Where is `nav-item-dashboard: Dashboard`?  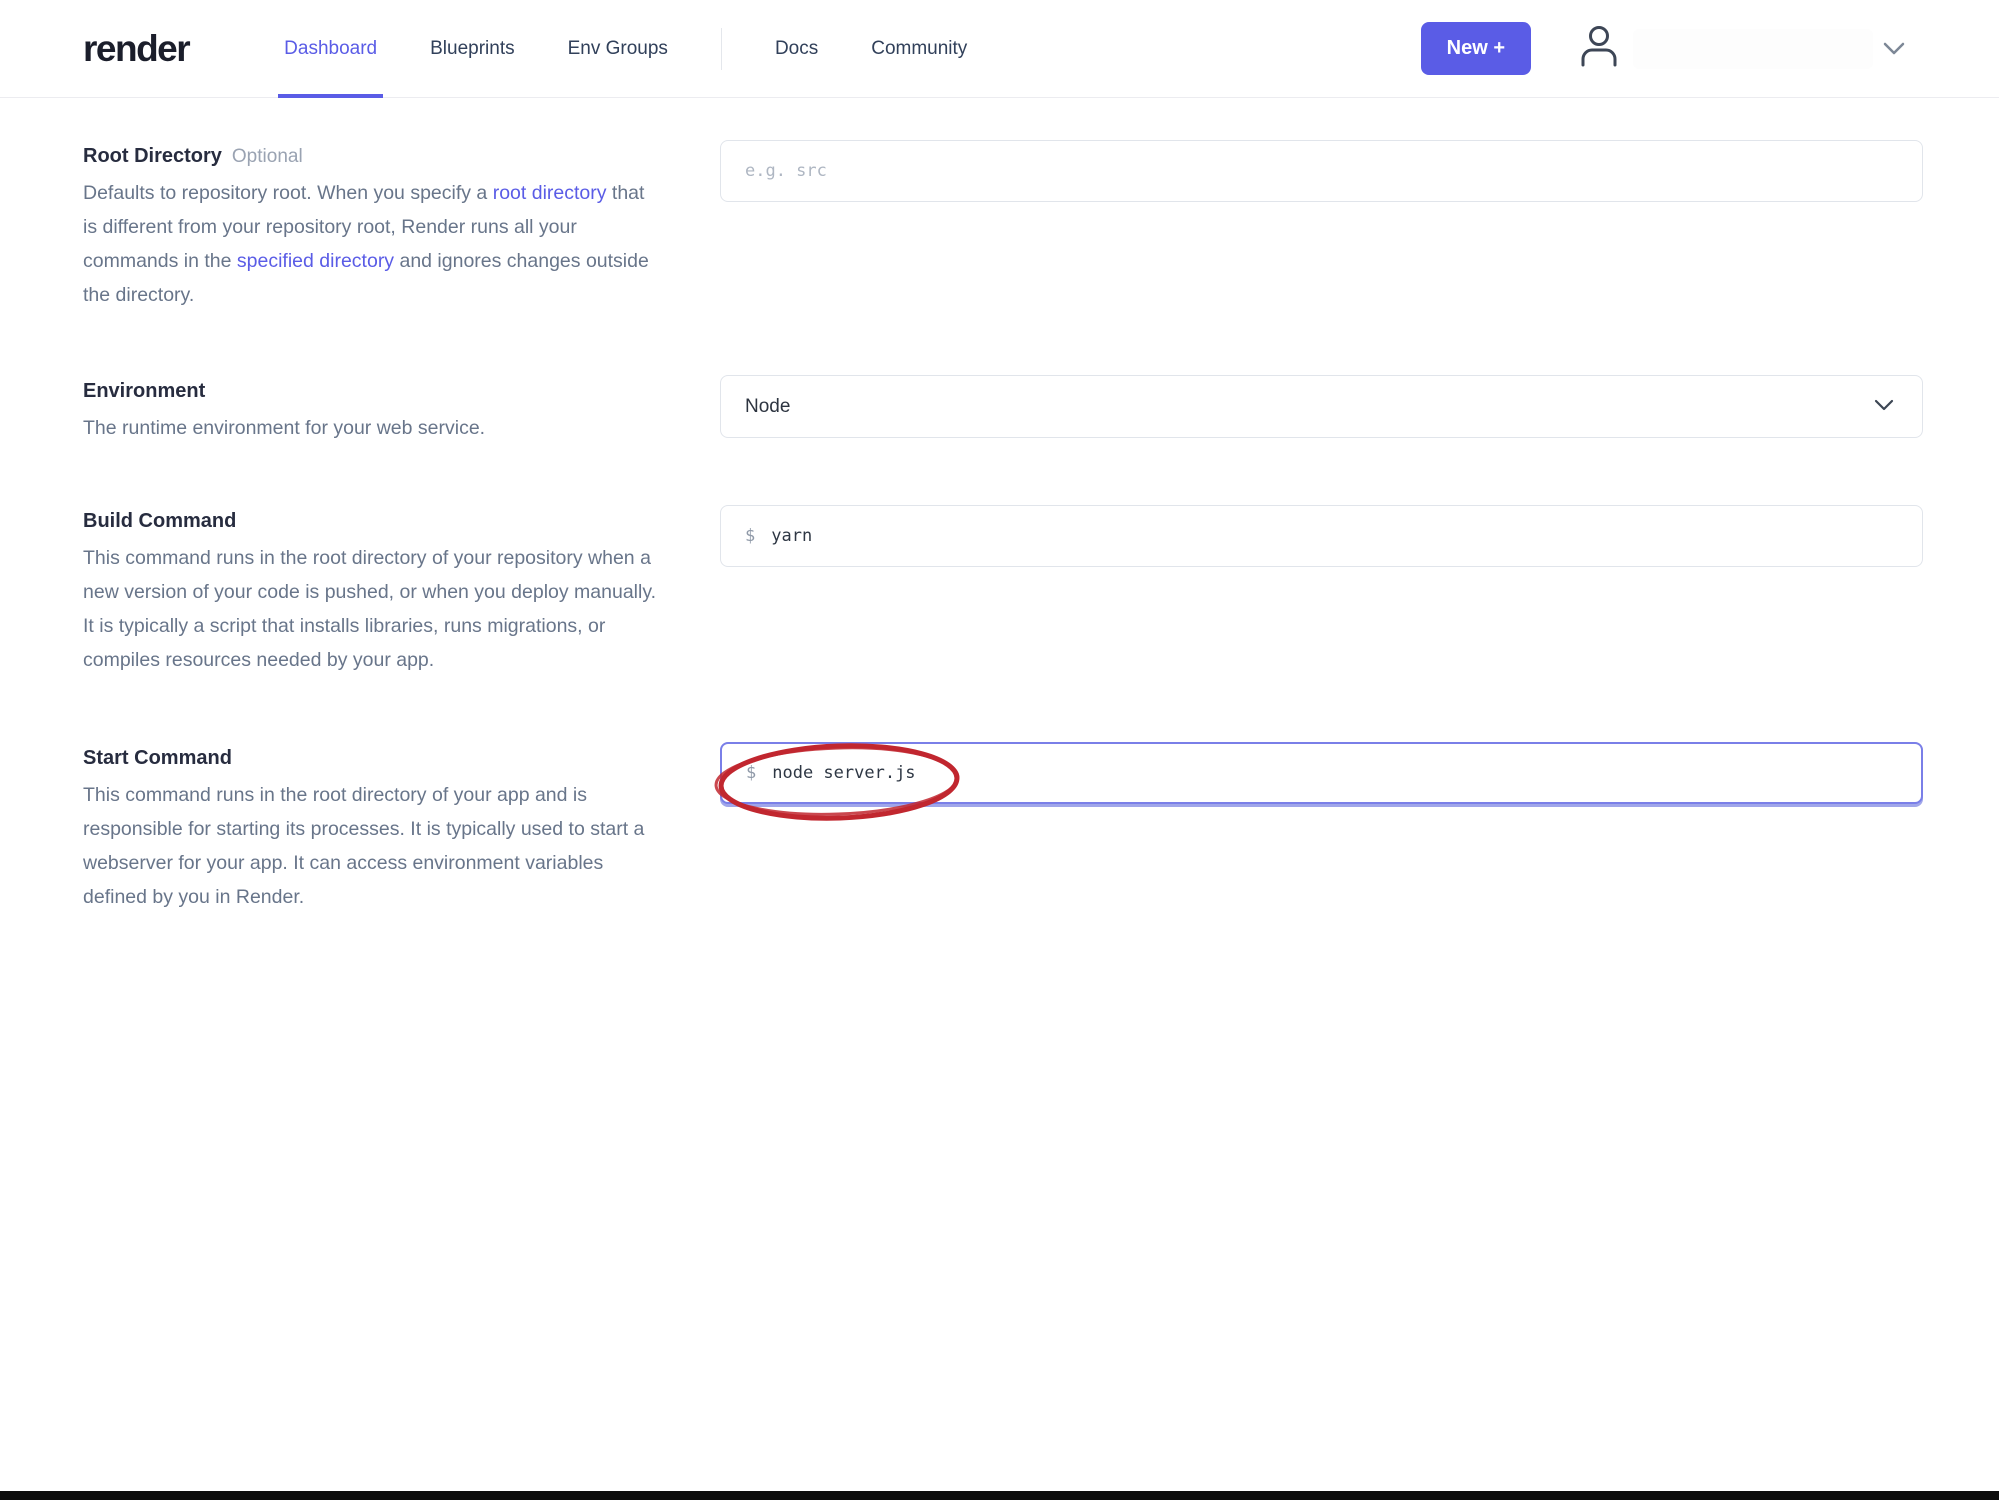 nav-item-dashboard: Dashboard is located at coordinates (331, 49).